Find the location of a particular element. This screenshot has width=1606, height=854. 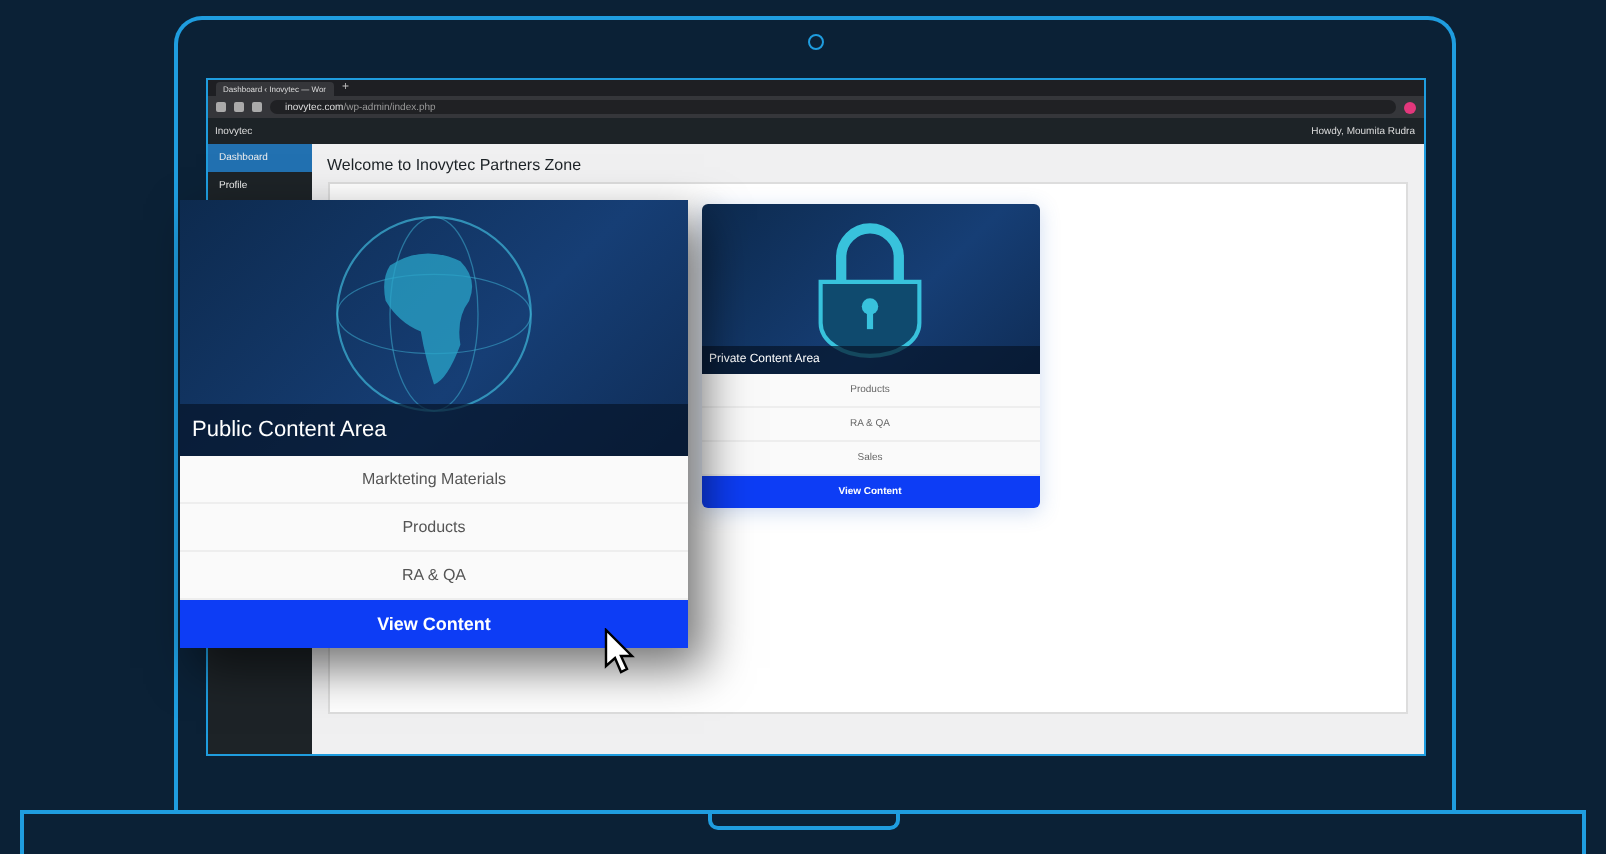

camera-icon is located at coordinates (815, 42).